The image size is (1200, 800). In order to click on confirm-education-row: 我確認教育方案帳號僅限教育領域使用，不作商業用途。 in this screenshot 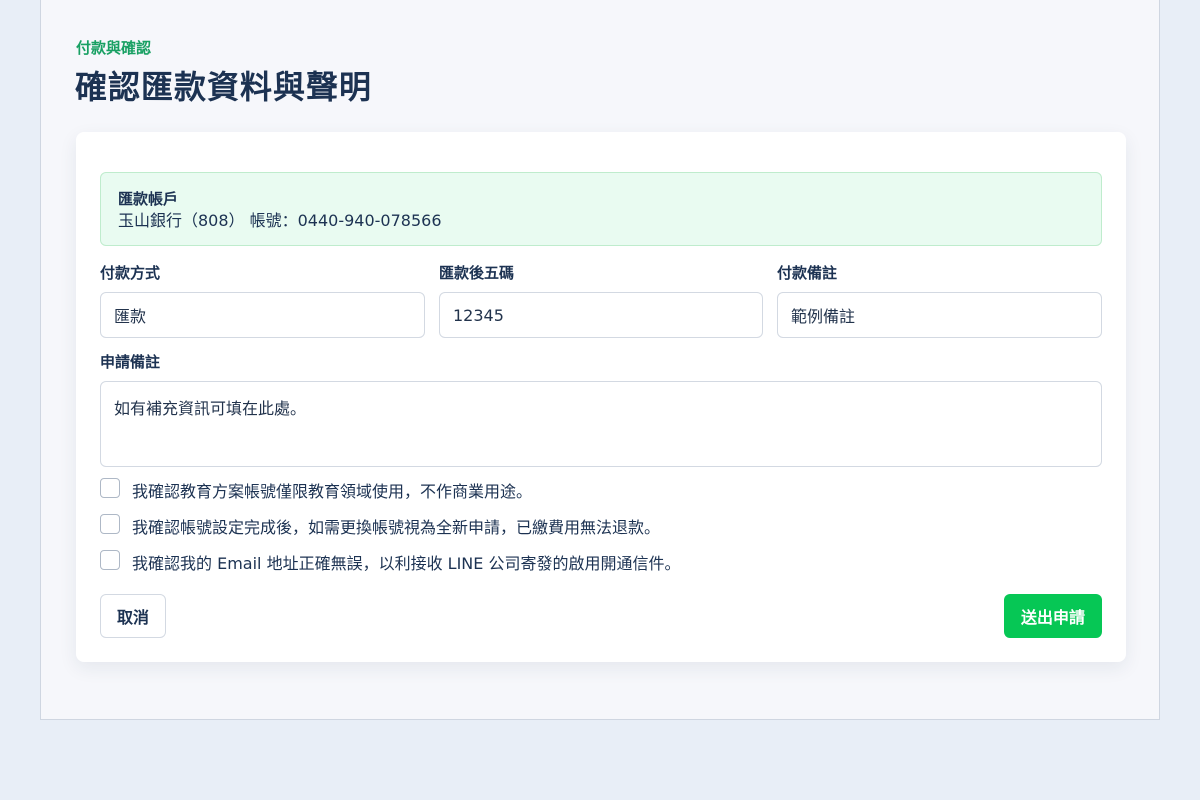, I will do `click(316, 489)`.